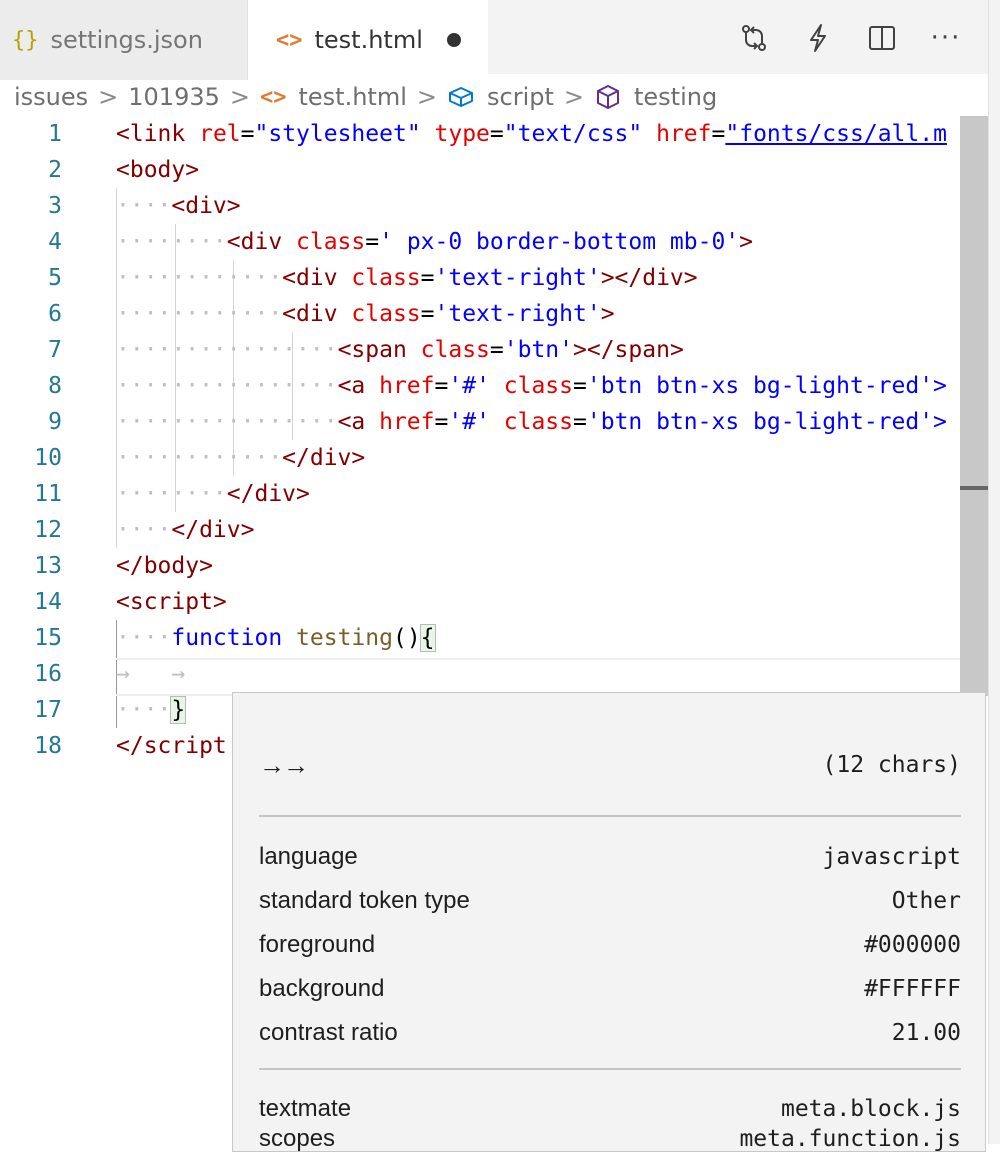 Image resolution: width=1000 pixels, height=1157 pixels. I want to click on code-text: <body>, so click(158, 170).